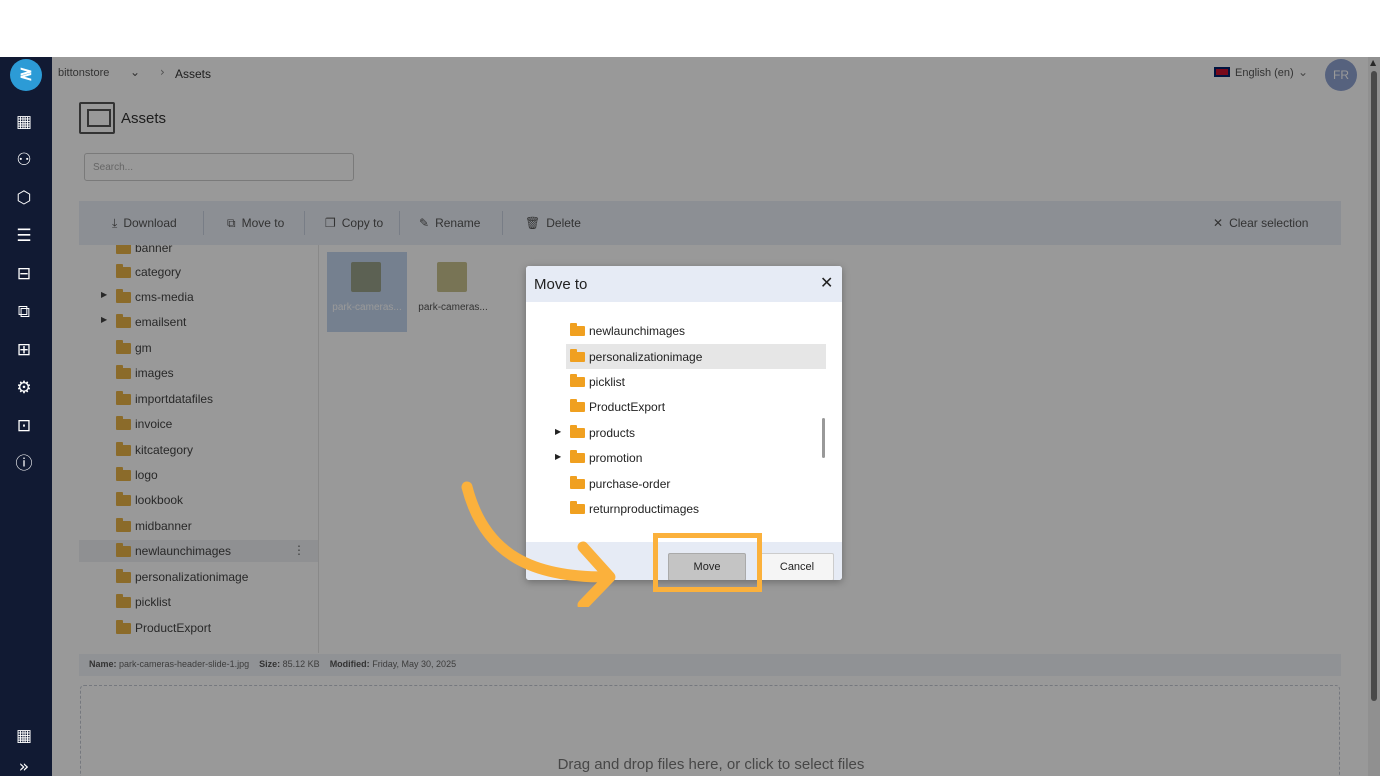 The image size is (1380, 776). Describe the element at coordinates (797, 566) in the screenshot. I see `cancel-button: Cancel` at that location.